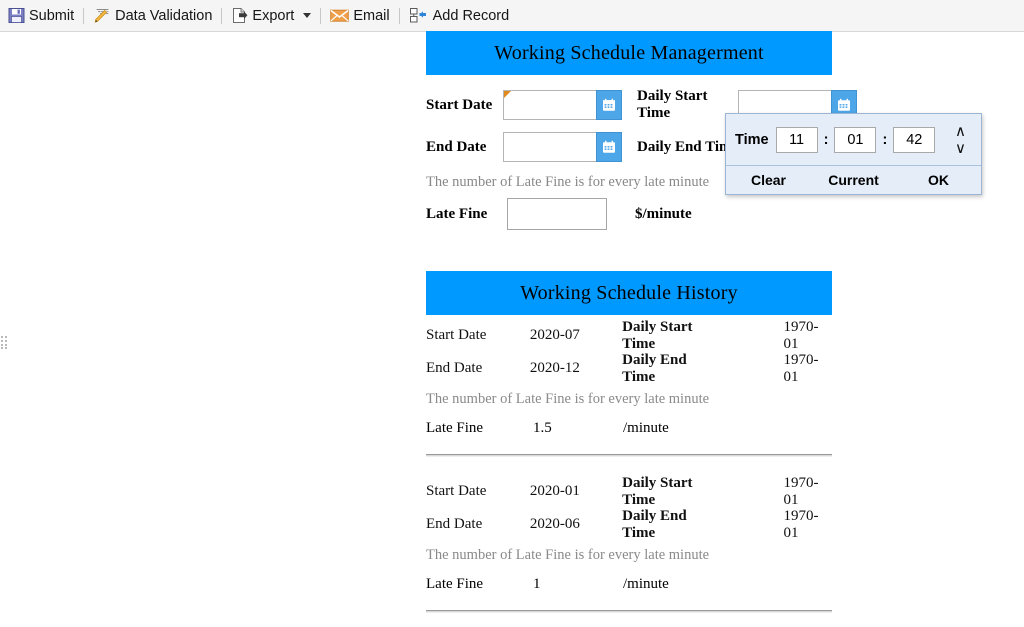  I want to click on toolbar-label-email: Email, so click(371, 15).